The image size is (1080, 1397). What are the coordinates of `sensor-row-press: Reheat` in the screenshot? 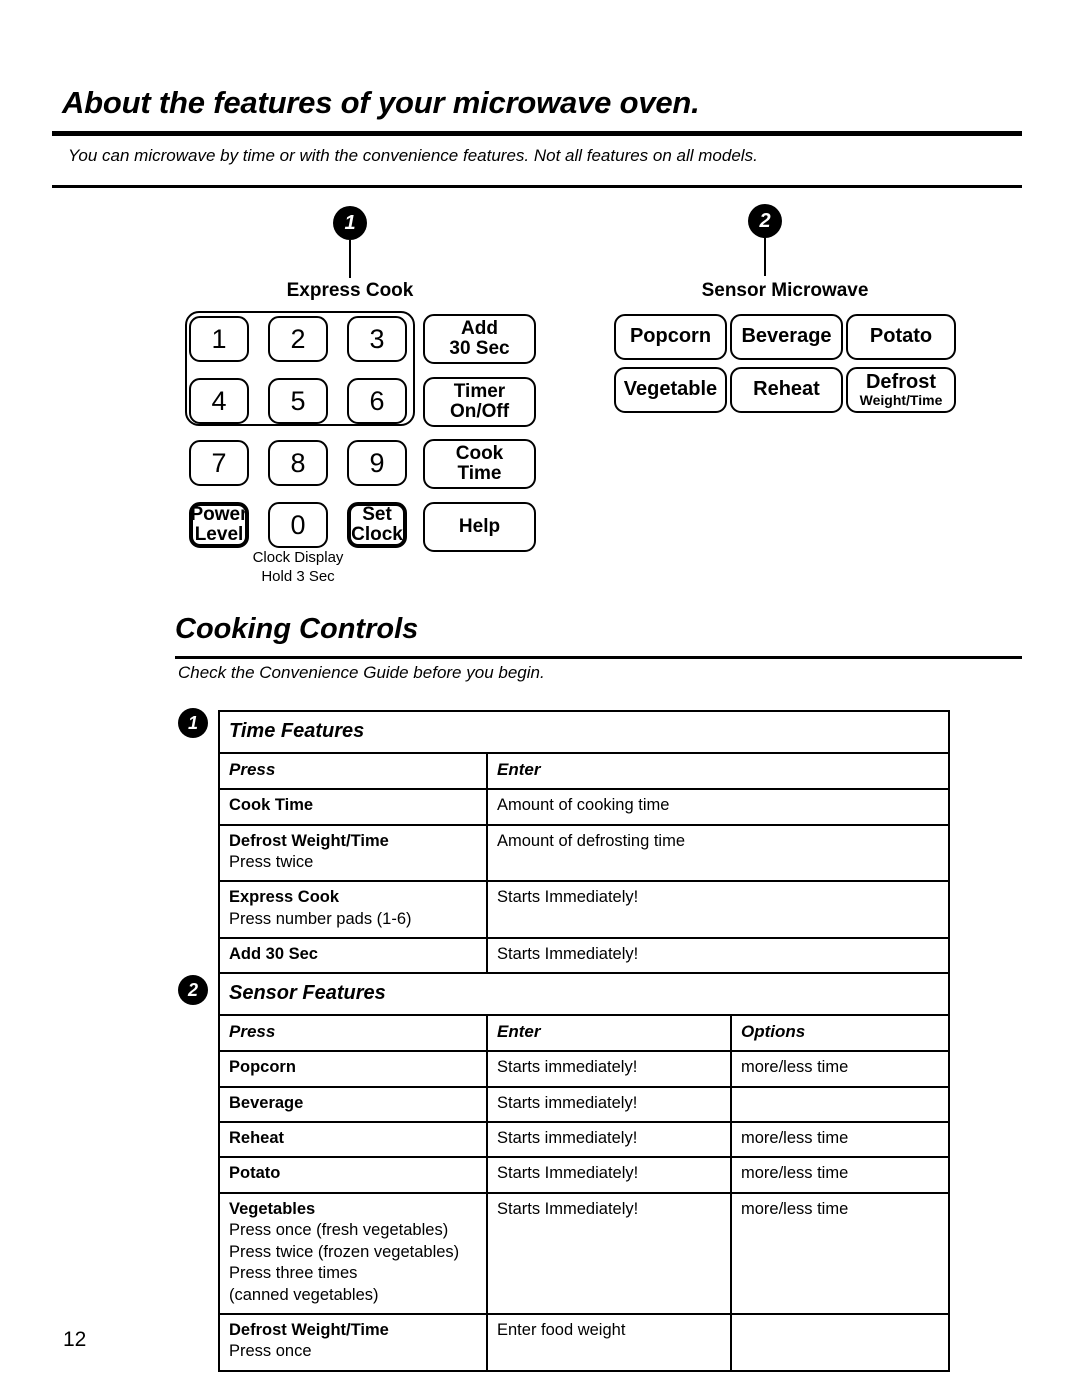 It's located at (257, 1137).